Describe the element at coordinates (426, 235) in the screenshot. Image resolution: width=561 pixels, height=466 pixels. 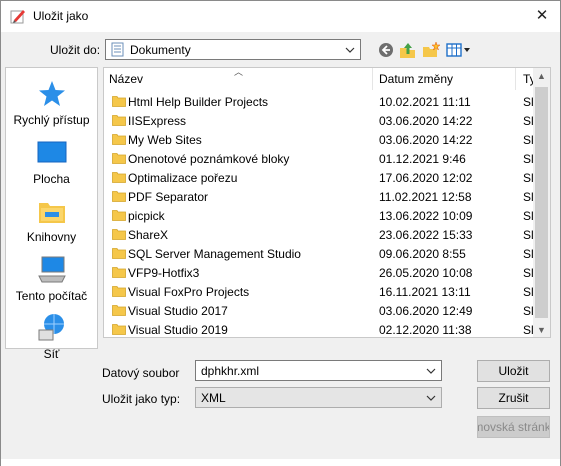
I see `file-date: 23.06.2022 15:33` at that location.